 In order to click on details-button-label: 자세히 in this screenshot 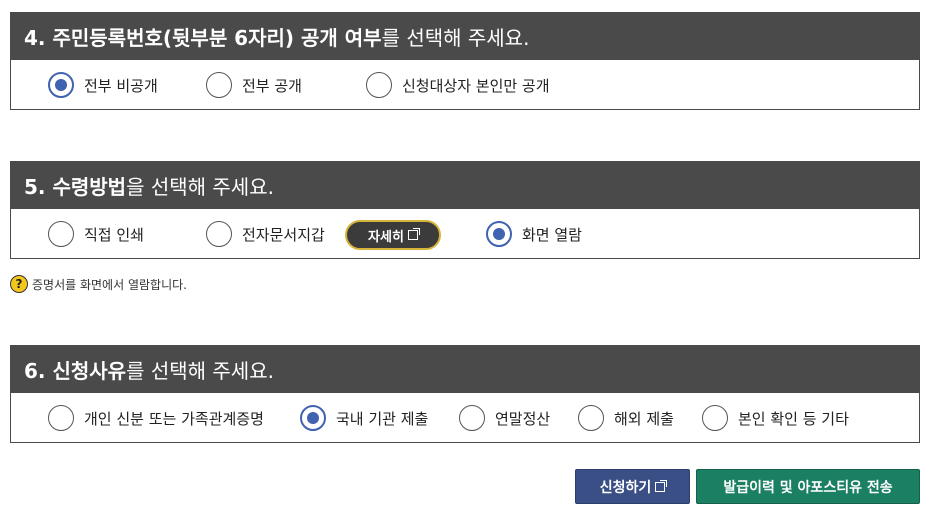, I will do `click(386, 237)`.